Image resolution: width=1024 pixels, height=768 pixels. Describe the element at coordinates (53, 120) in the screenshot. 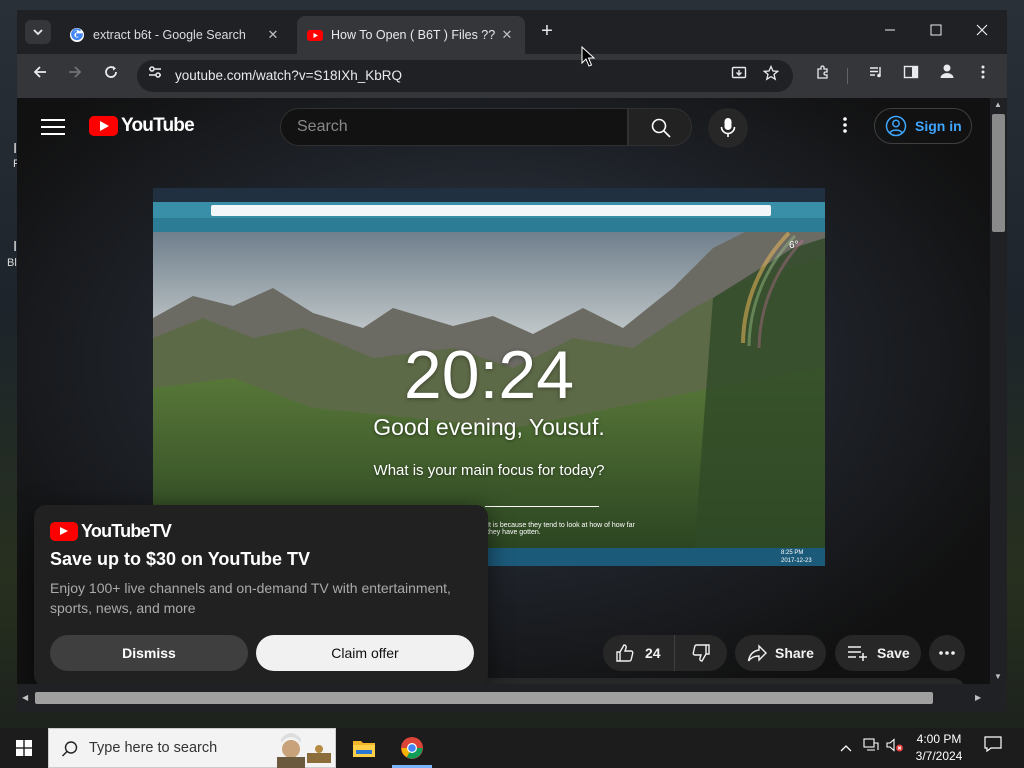

I see `hamburger-icon` at that location.